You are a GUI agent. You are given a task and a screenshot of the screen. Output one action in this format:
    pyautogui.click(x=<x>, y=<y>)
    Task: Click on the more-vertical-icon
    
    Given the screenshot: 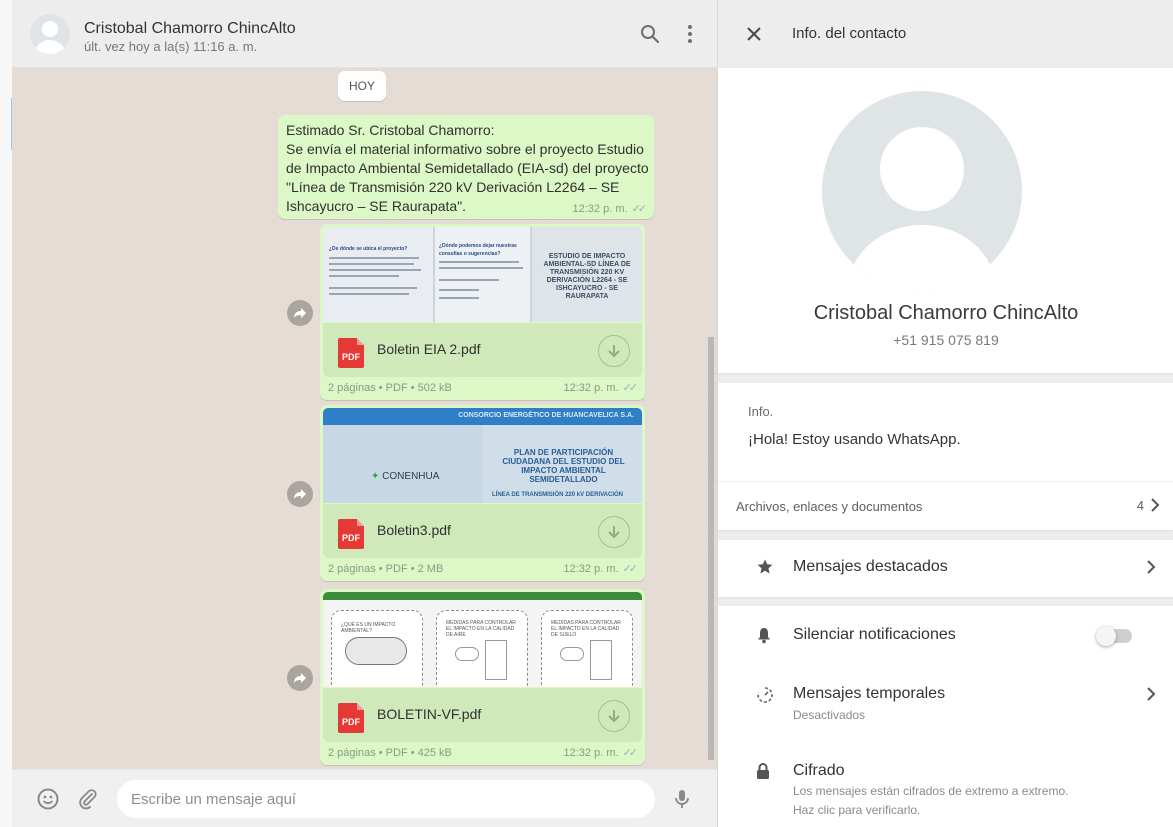 What is the action you would take?
    pyautogui.click(x=690, y=34)
    